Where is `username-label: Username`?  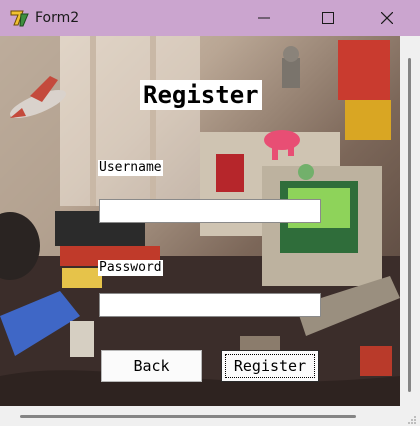
username-label: Username is located at coordinates (130, 168).